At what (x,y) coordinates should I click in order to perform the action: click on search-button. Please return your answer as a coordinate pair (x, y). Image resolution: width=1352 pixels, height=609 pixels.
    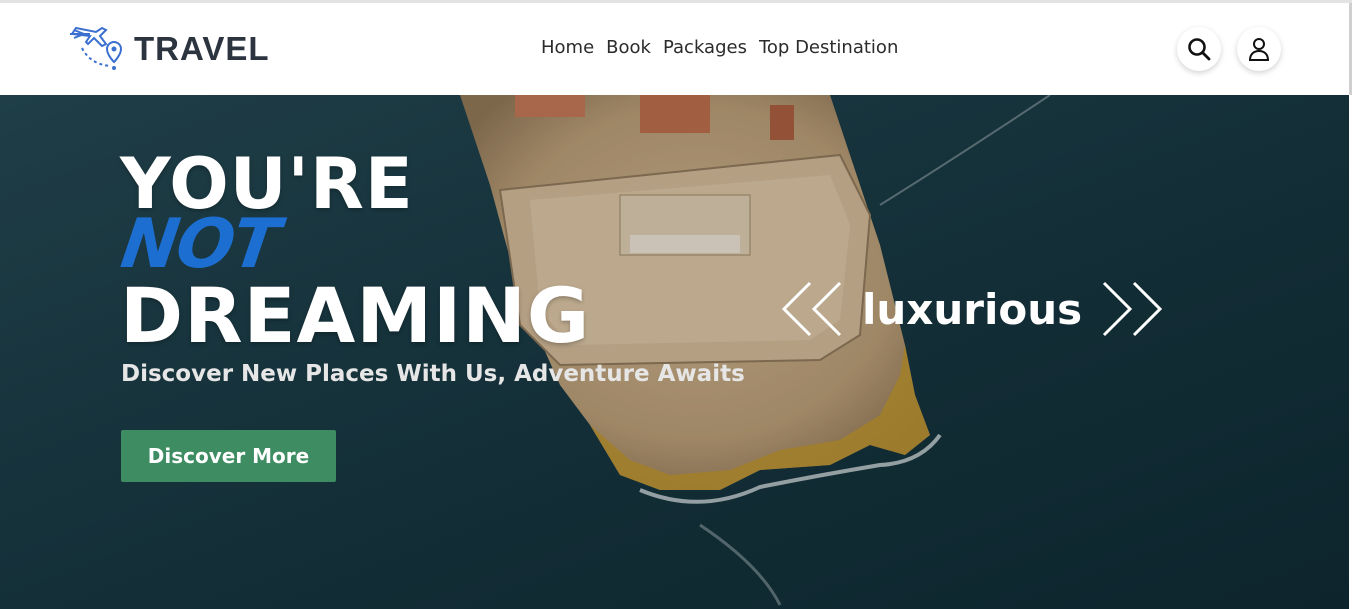
    Looking at the image, I should click on (1199, 49).